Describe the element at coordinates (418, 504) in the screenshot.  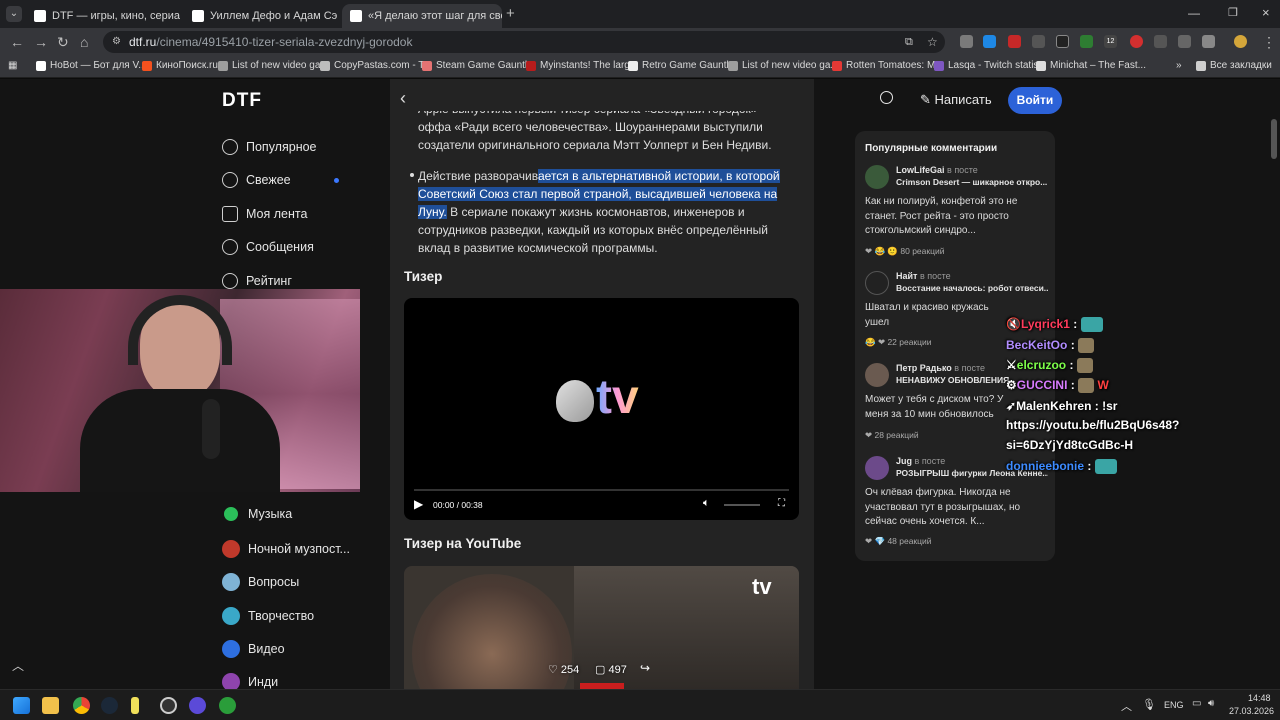
I see `play-icon: ▶` at that location.